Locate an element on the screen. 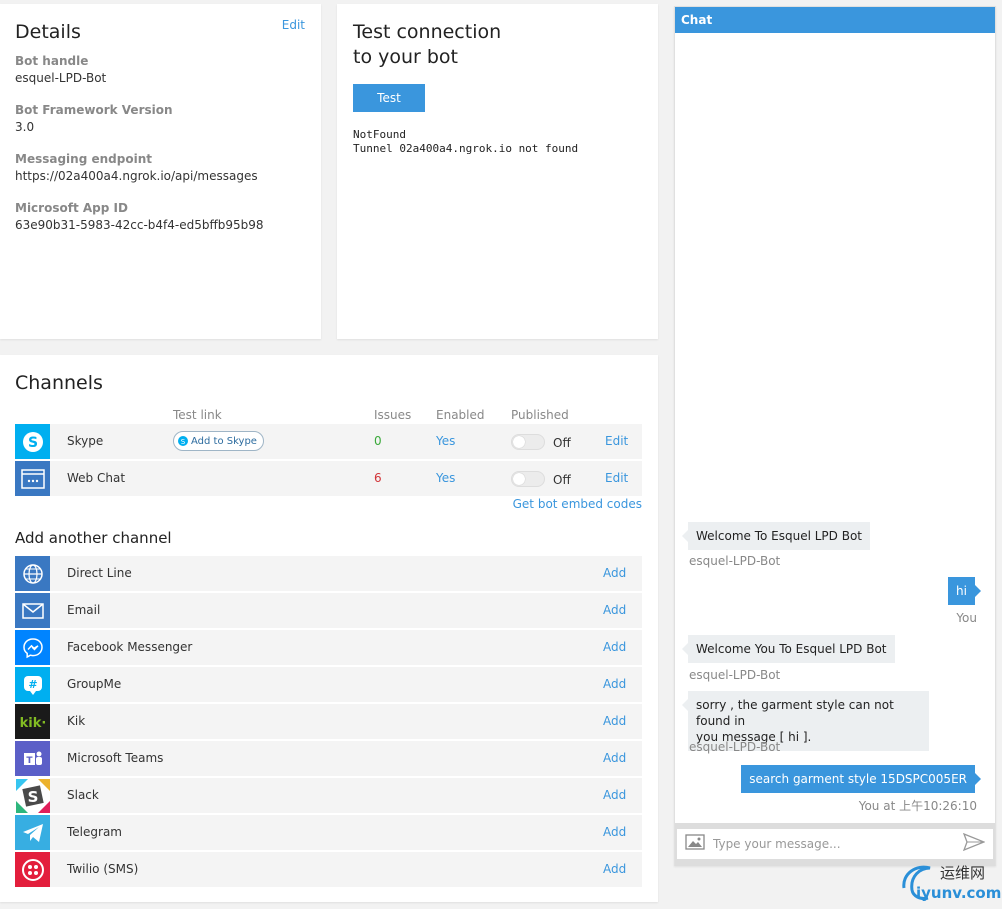  channel-name: GroupMe is located at coordinates (94, 684).